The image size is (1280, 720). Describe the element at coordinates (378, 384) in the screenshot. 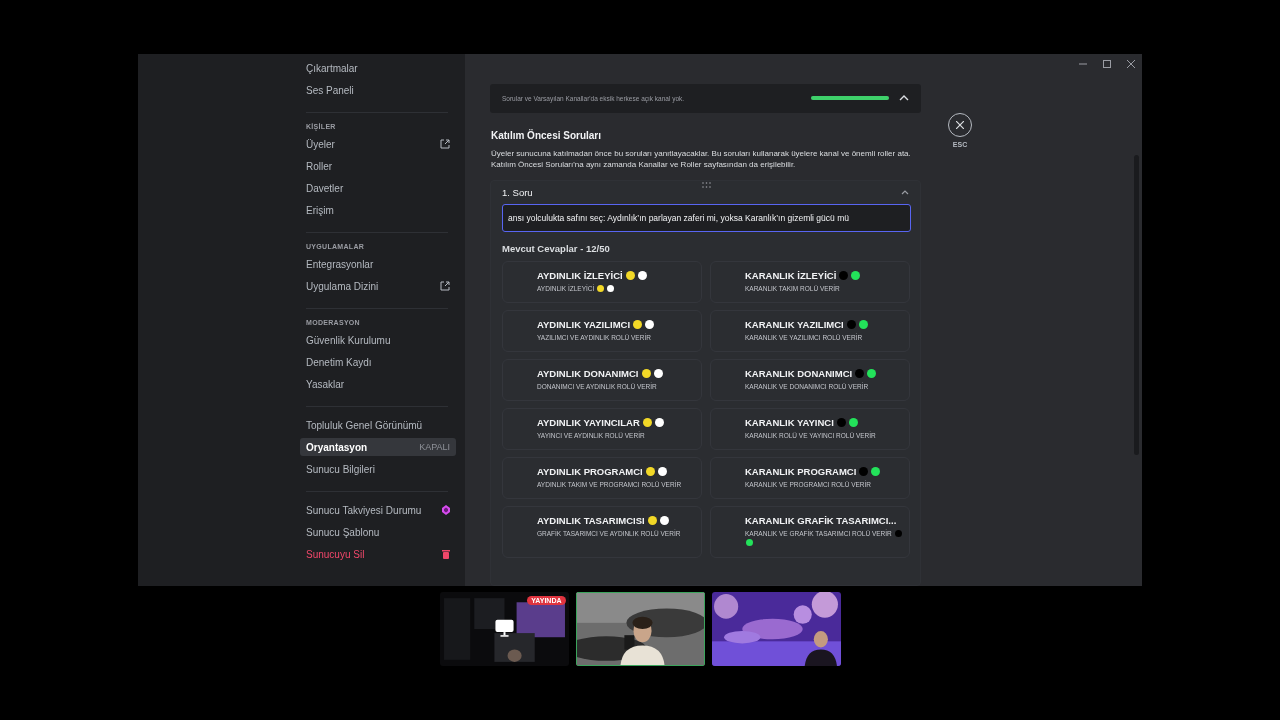

I see `sidebar-item: Yasaklar` at that location.